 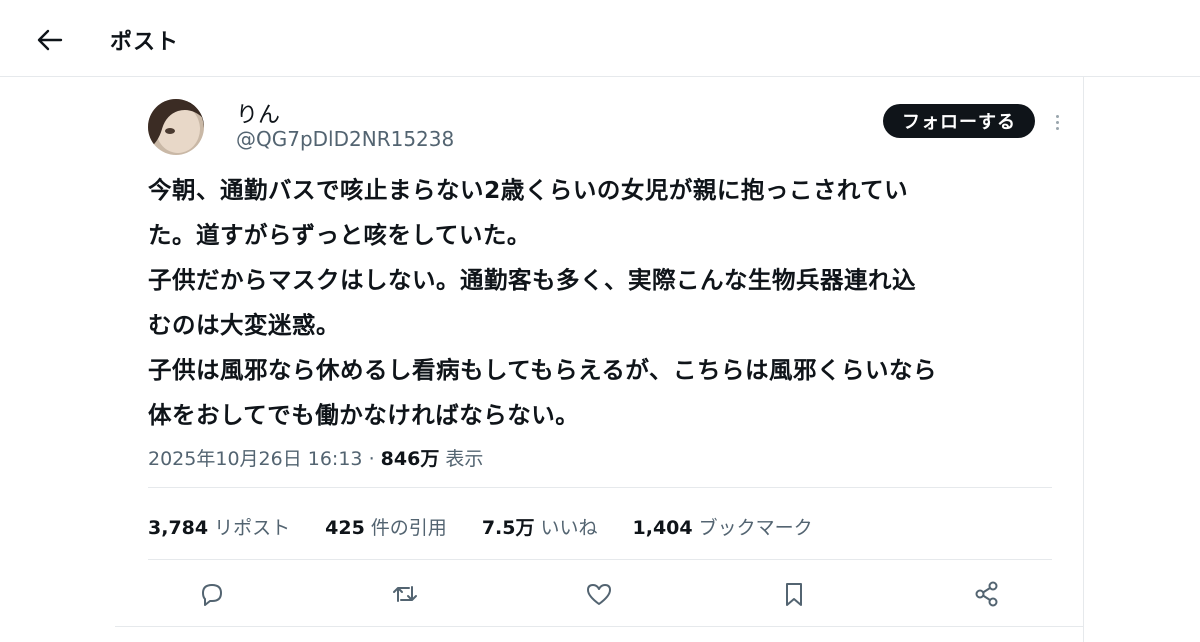 I want to click on bookmark-icon, so click(x=794, y=594).